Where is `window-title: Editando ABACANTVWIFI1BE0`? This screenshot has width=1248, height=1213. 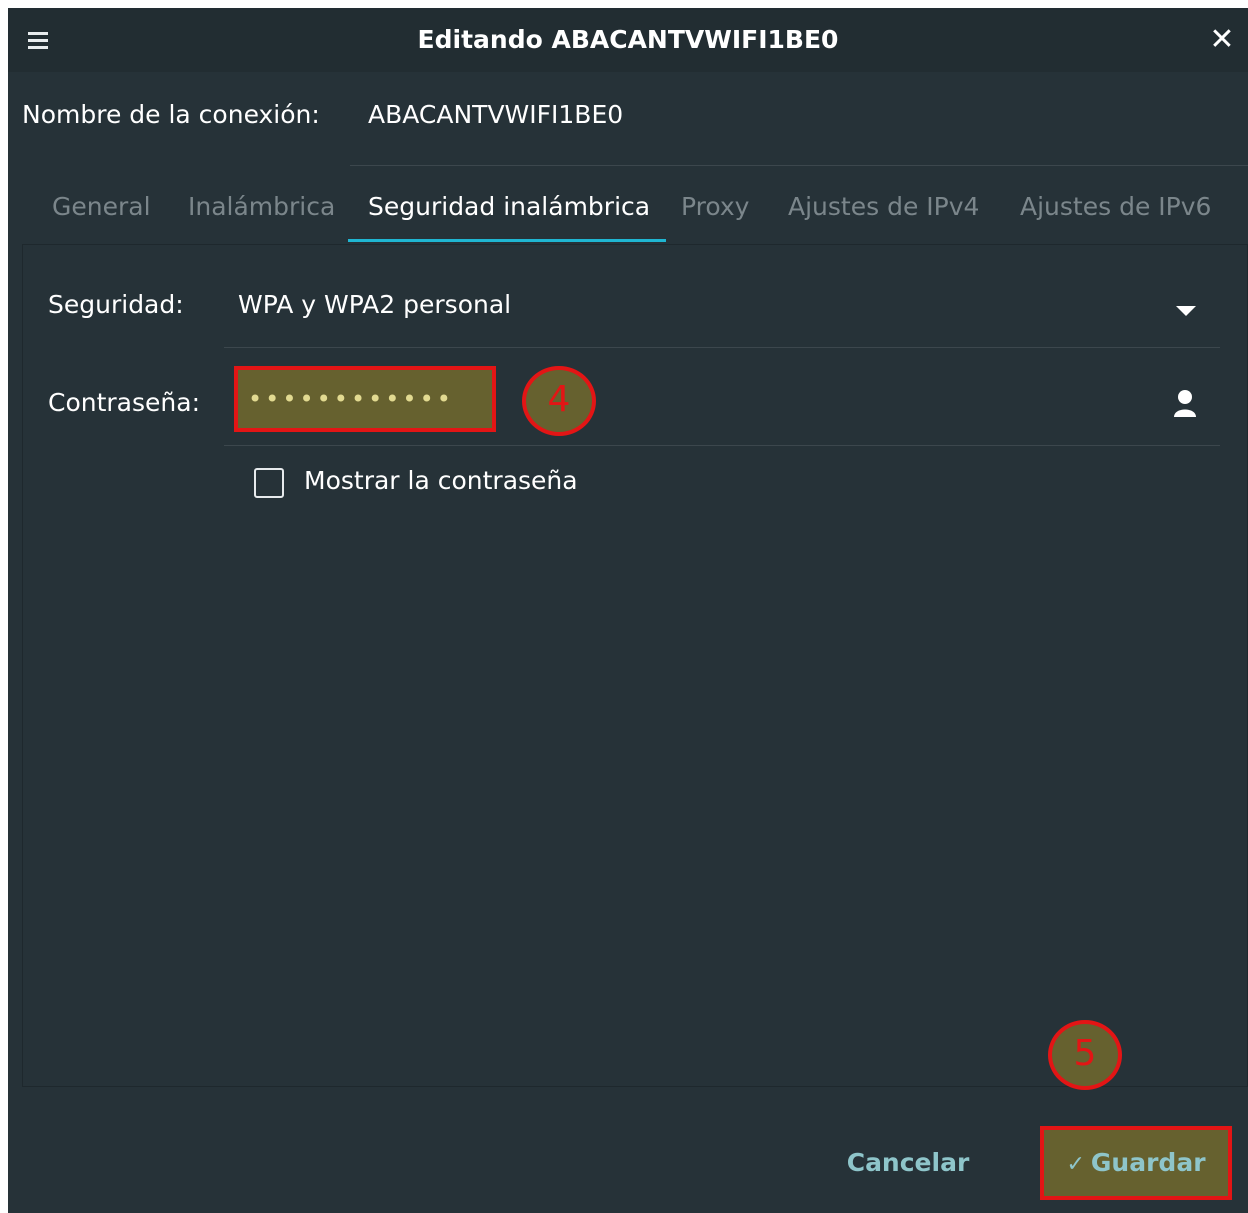 window-title: Editando ABACANTVWIFI1BE0 is located at coordinates (628, 39).